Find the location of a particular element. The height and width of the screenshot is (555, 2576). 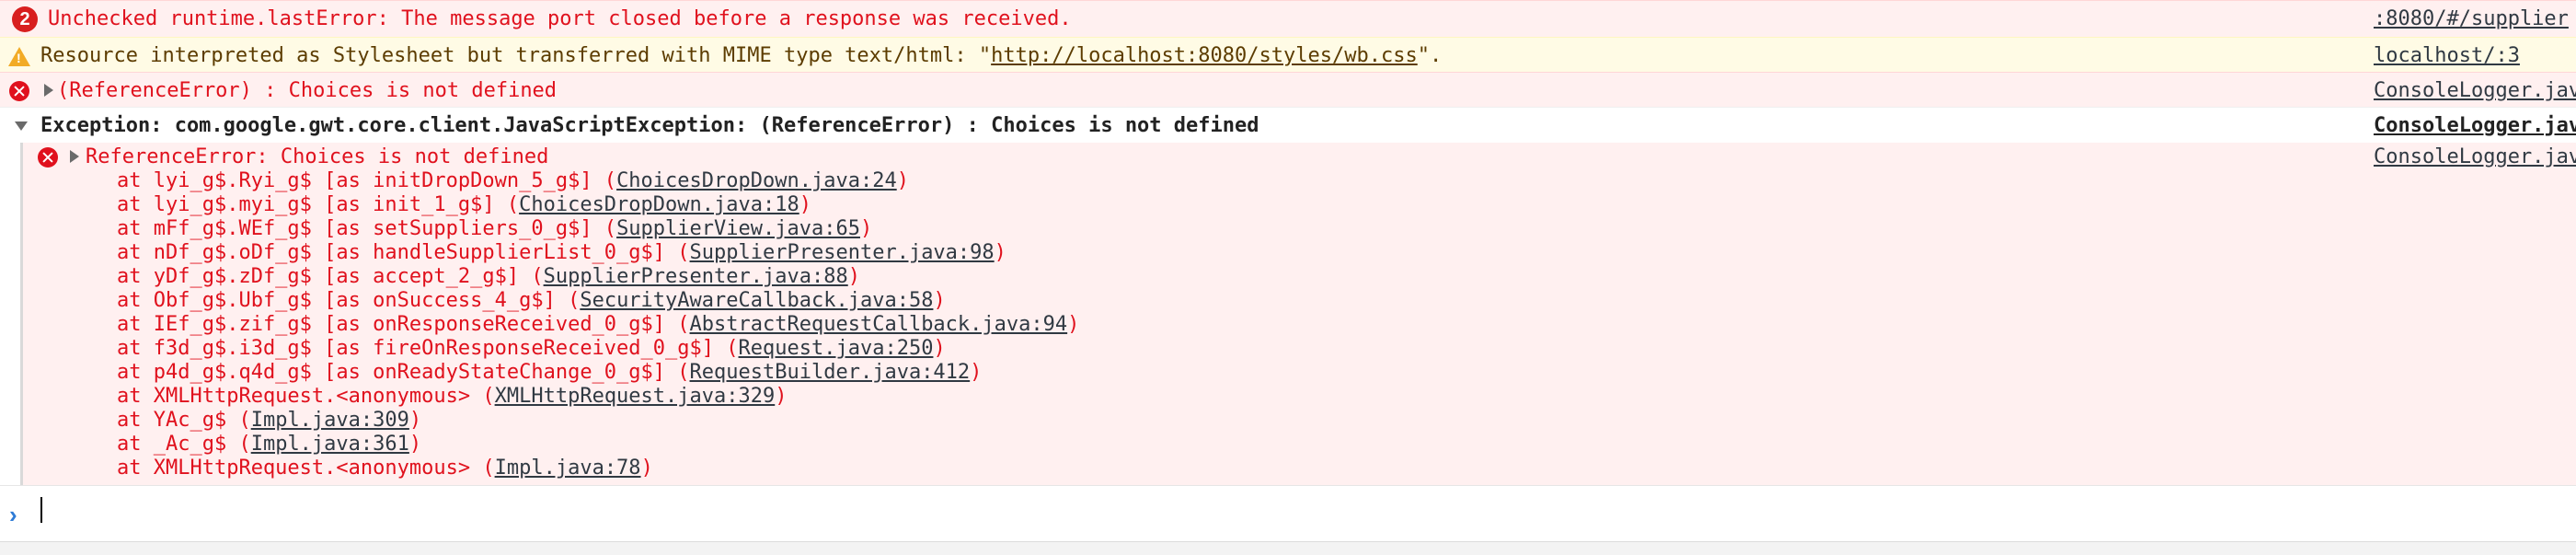

stack-frame: at YAc_g$ (Impl.java:309) is located at coordinates (269, 421).